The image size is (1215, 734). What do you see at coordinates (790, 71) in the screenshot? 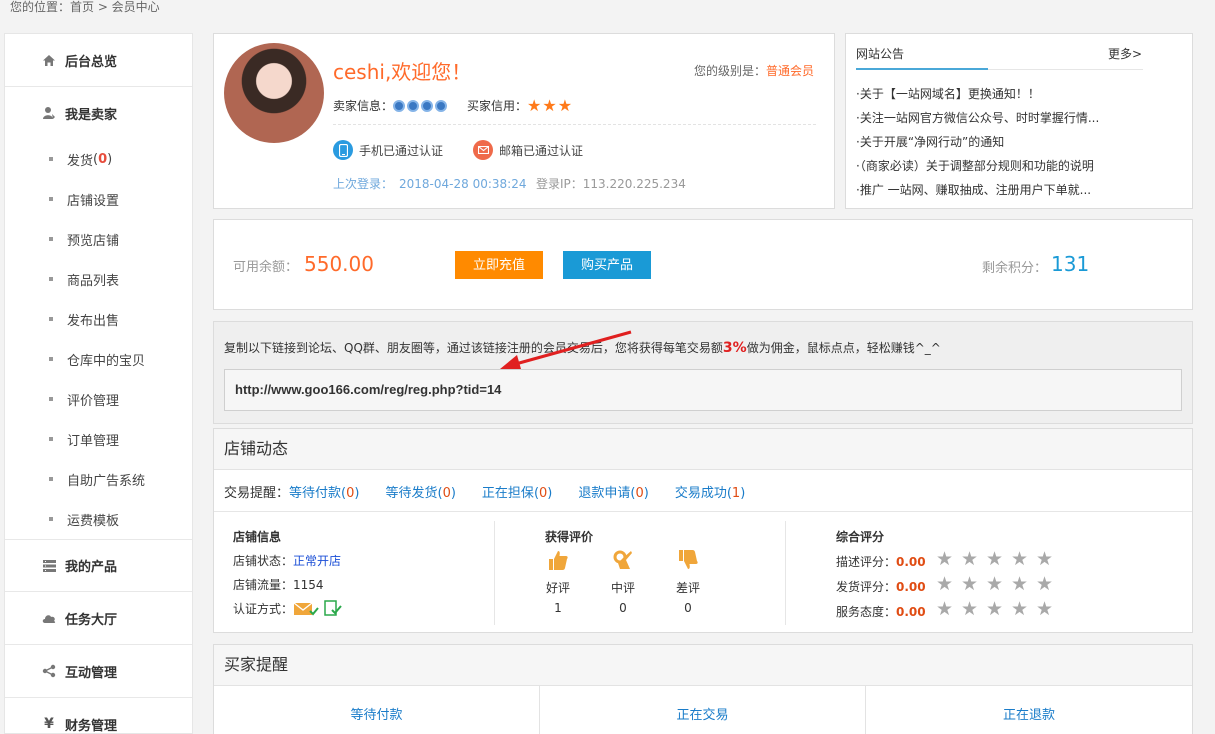
I see `level-link: 普通会员` at bounding box center [790, 71].